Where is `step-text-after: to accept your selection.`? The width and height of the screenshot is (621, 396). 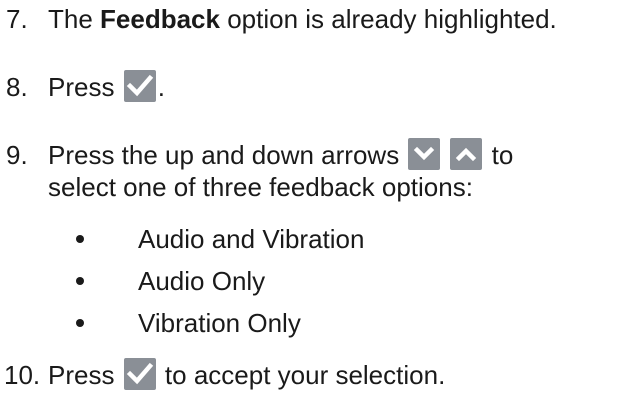
step-text-after: to accept your selection. is located at coordinates (301, 375).